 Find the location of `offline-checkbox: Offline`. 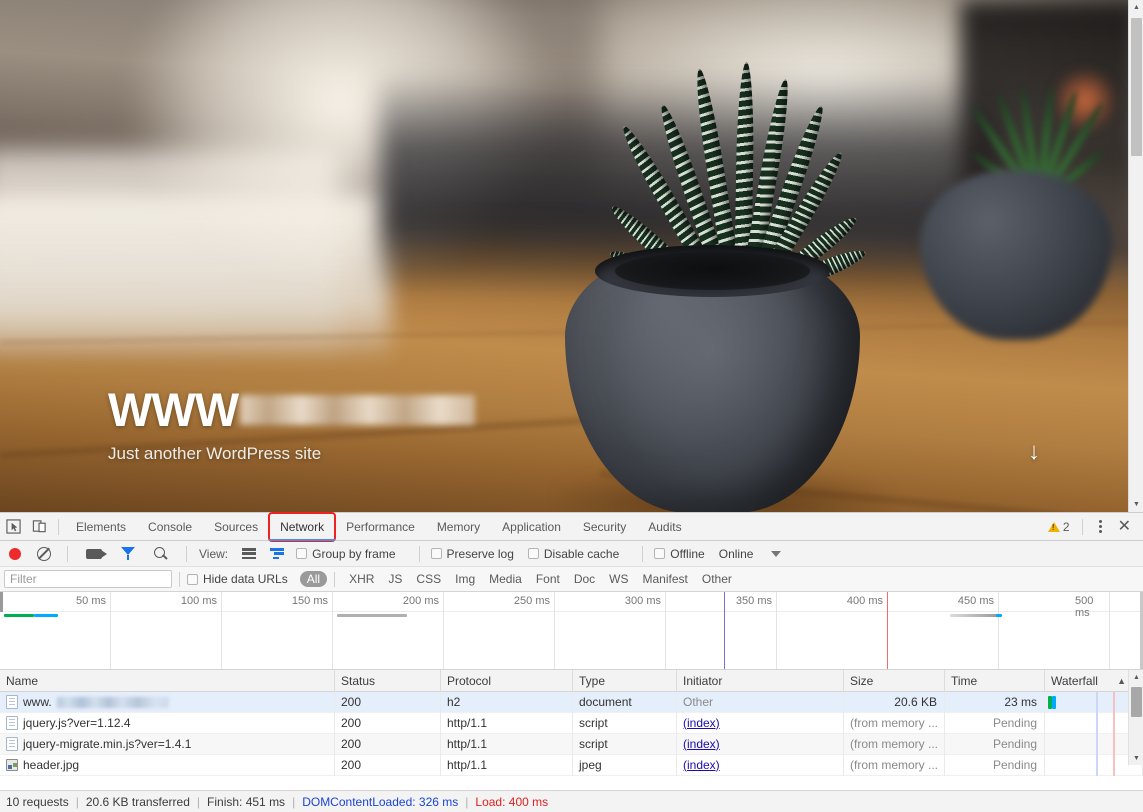

offline-checkbox: Offline is located at coordinates (679, 554).